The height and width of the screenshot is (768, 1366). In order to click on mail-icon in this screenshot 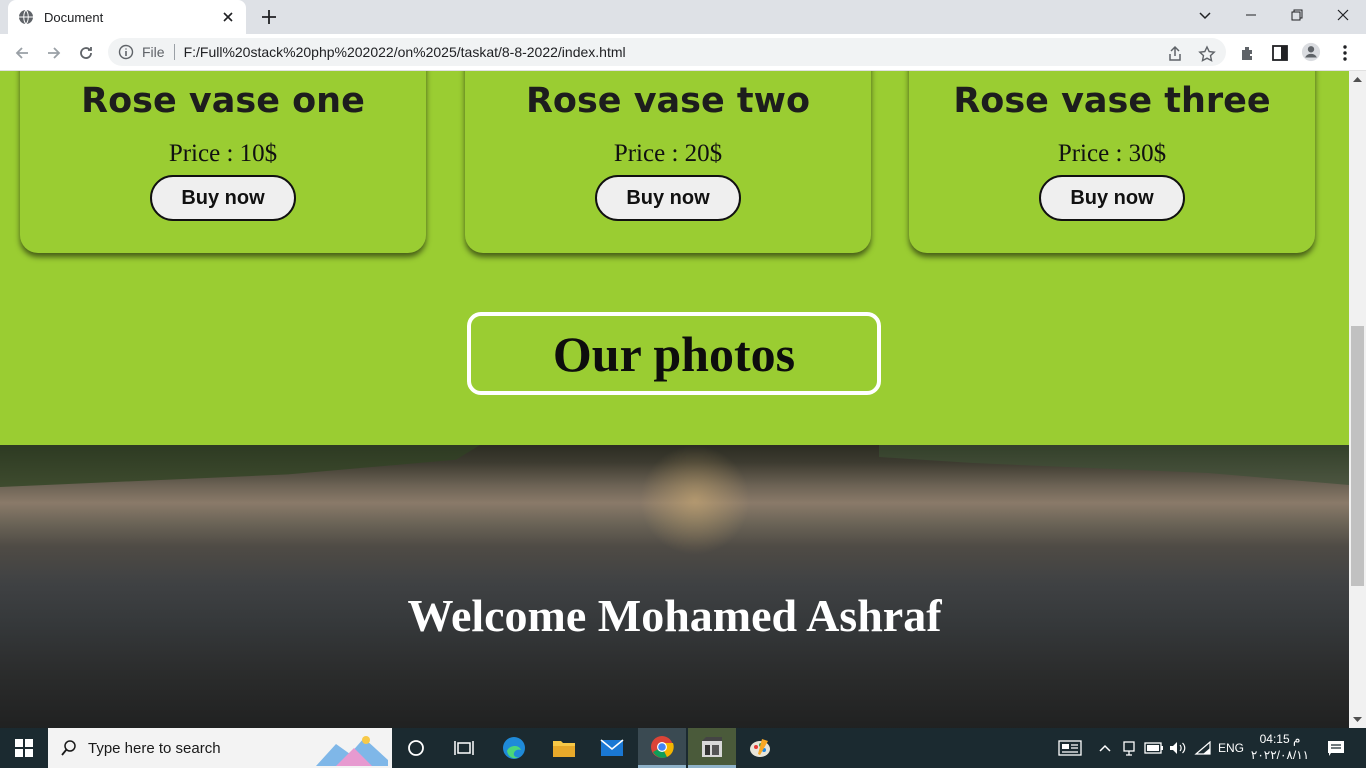, I will do `click(612, 748)`.